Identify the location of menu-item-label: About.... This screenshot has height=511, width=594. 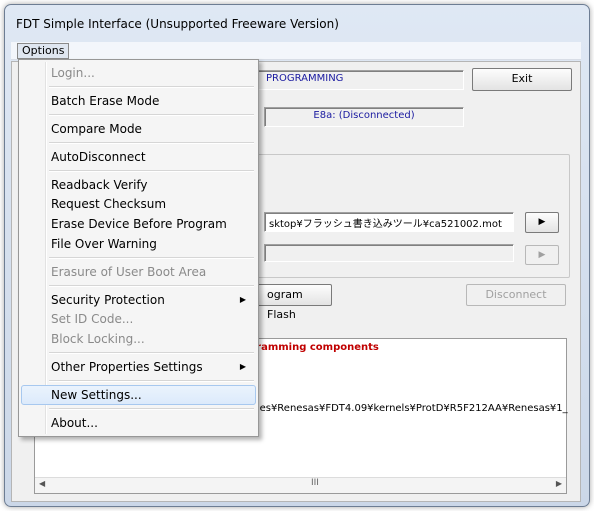
(74, 423).